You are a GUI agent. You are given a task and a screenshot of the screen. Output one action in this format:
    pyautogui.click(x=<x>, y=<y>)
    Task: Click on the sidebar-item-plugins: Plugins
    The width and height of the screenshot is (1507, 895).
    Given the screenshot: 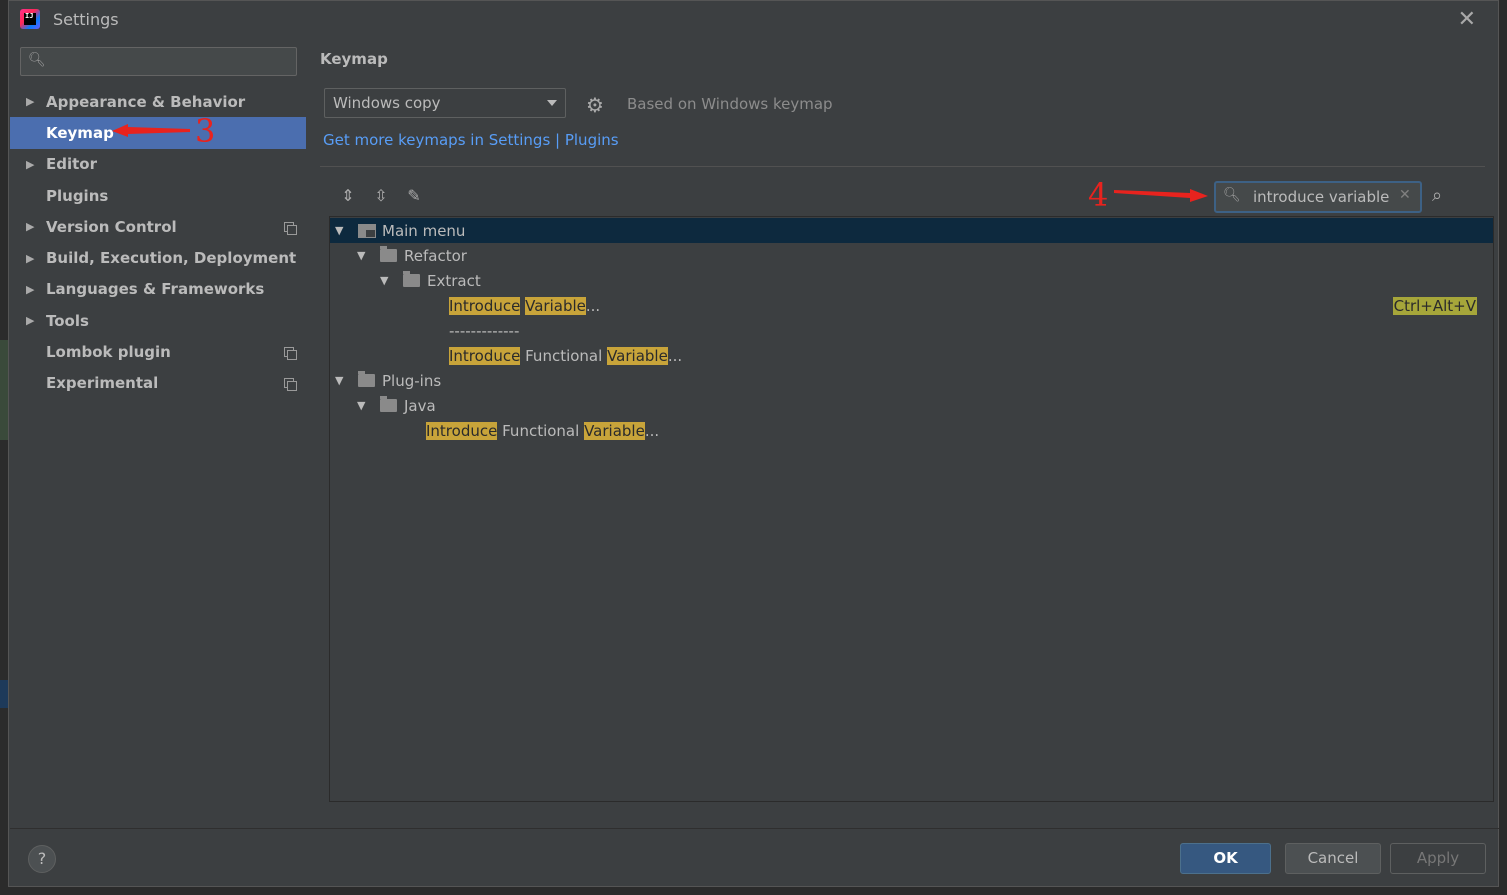 What is the action you would take?
    pyautogui.click(x=158, y=195)
    